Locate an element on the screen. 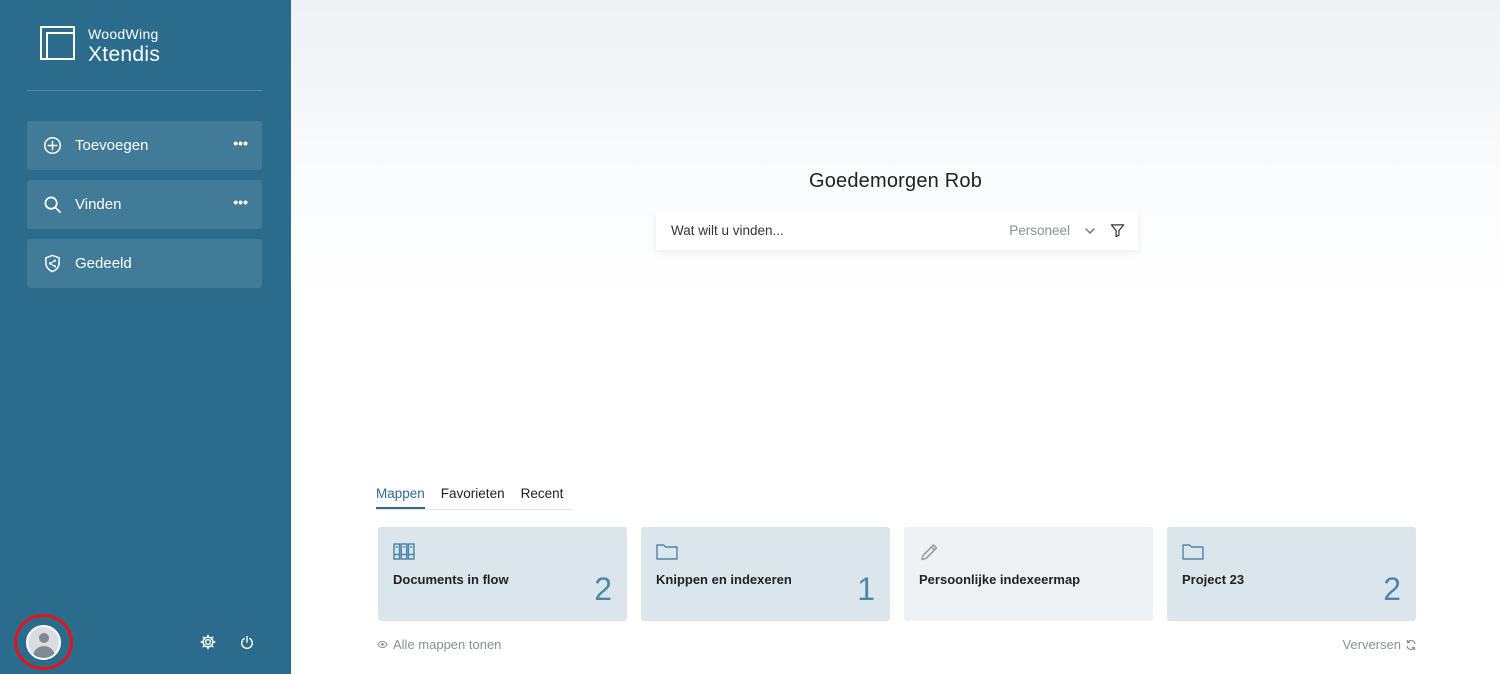 The height and width of the screenshot is (674, 1500). search-scope-select: Personeel is located at coordinates (1039, 230).